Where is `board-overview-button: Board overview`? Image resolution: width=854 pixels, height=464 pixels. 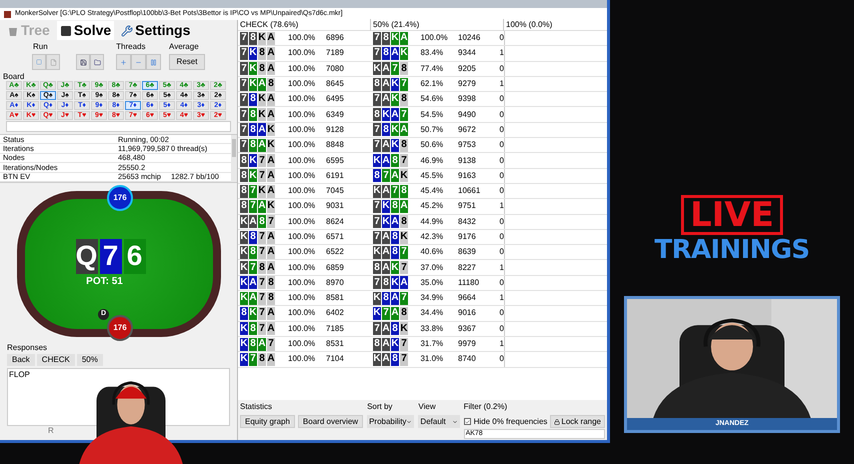 board-overview-button: Board overview is located at coordinates (331, 421).